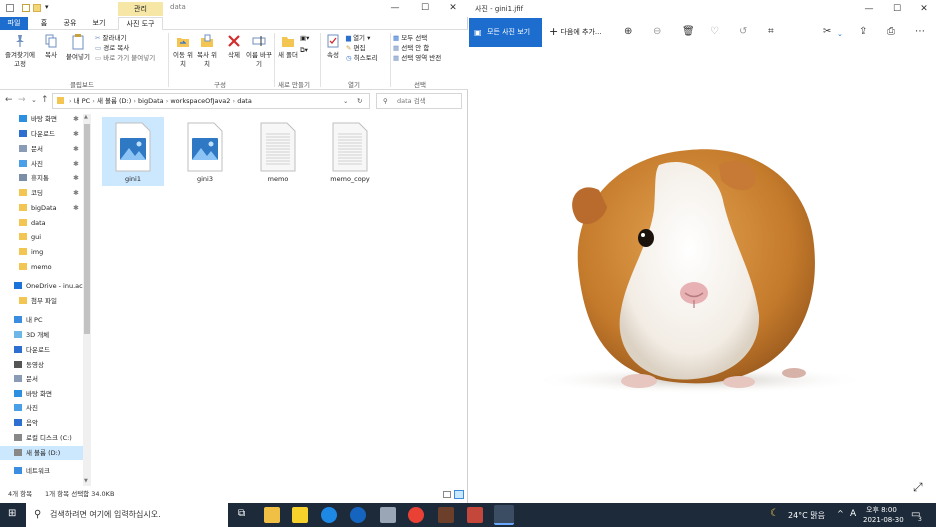  Describe the element at coordinates (304, 38) in the screenshot. I see `new-item-icon: ▣▾` at that location.